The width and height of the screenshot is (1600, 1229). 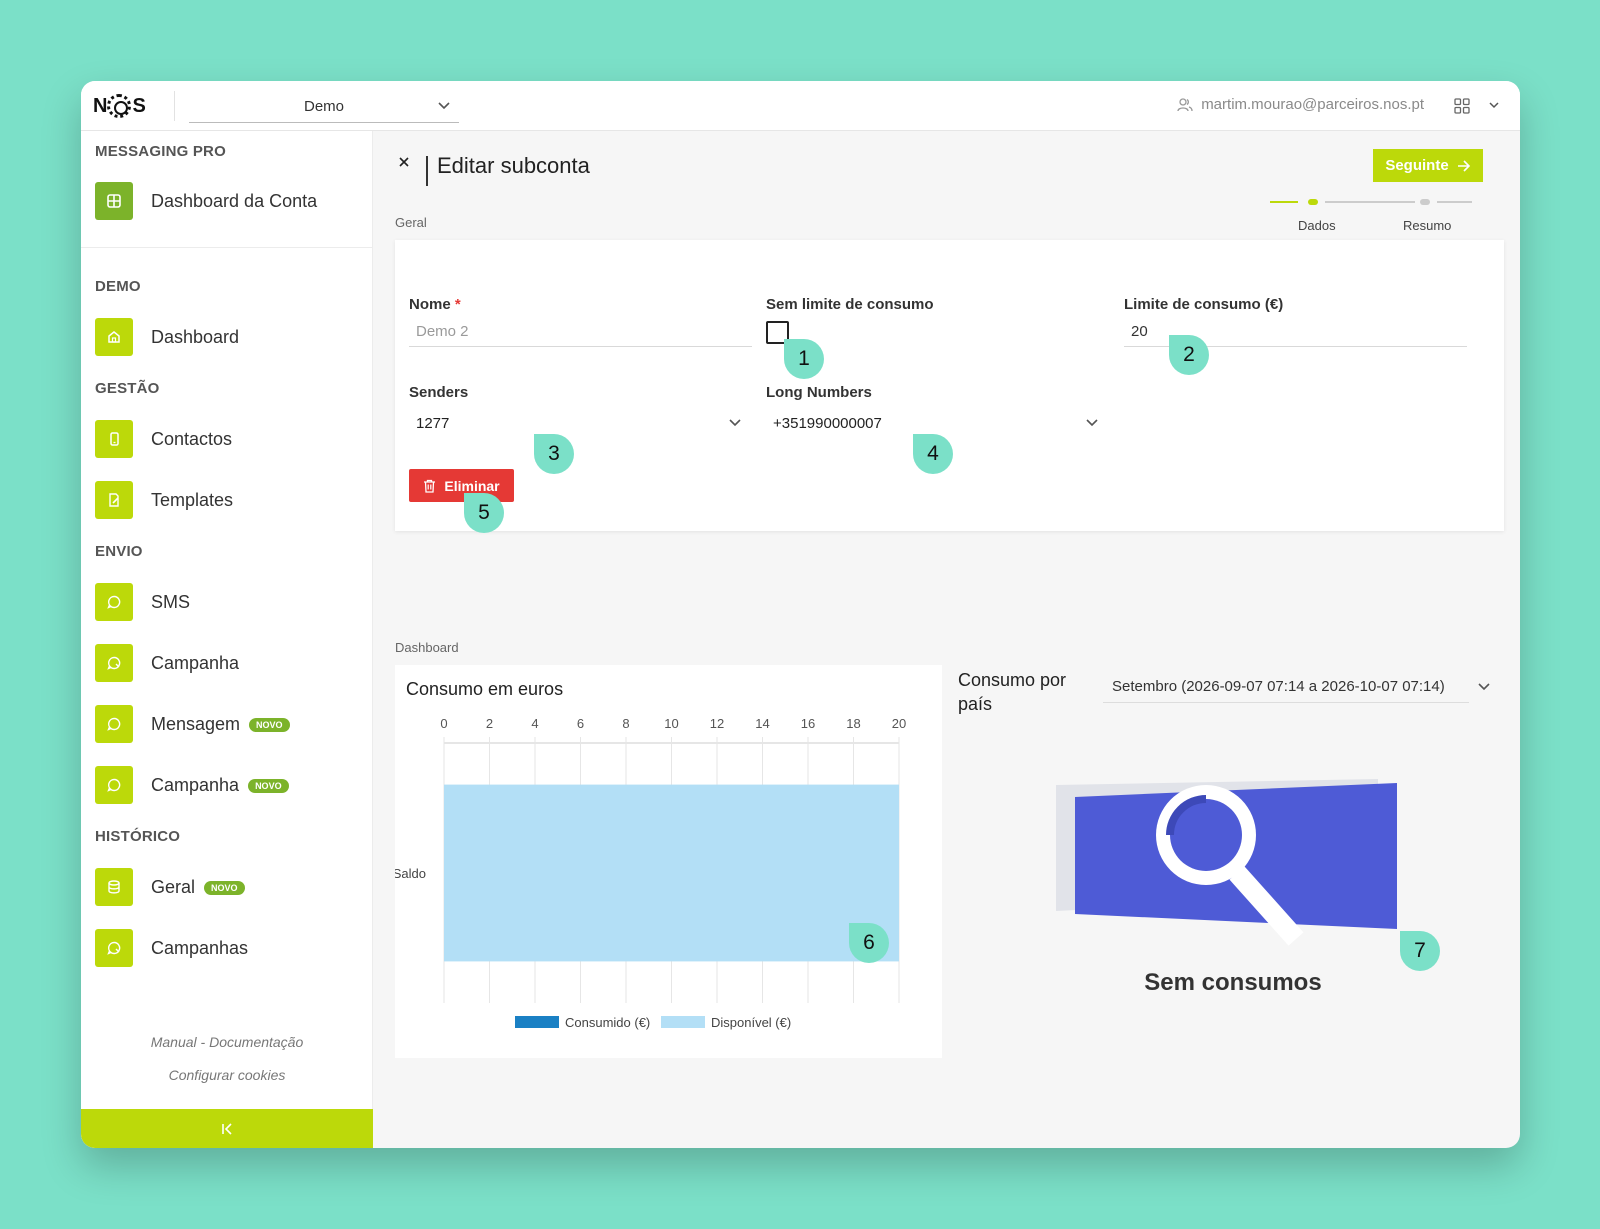 I want to click on sidebar-item-dashboard-da-conta: Dashboard da Conta, so click(x=206, y=201).